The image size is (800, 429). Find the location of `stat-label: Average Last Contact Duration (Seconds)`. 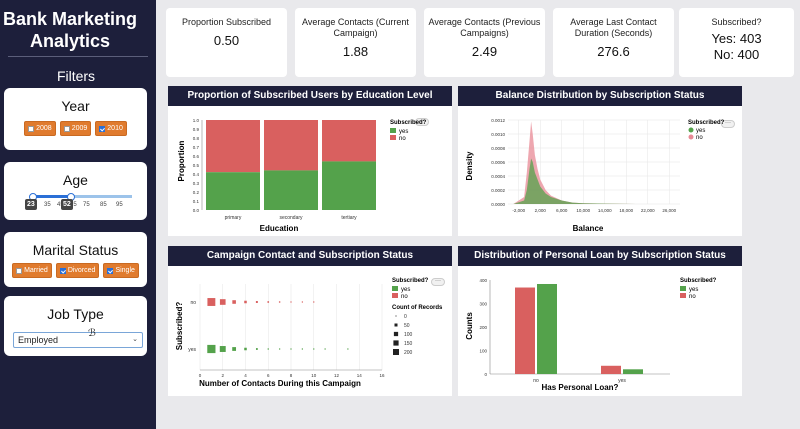

stat-label: Average Last Contact Duration (Seconds) is located at coordinates (613, 27).